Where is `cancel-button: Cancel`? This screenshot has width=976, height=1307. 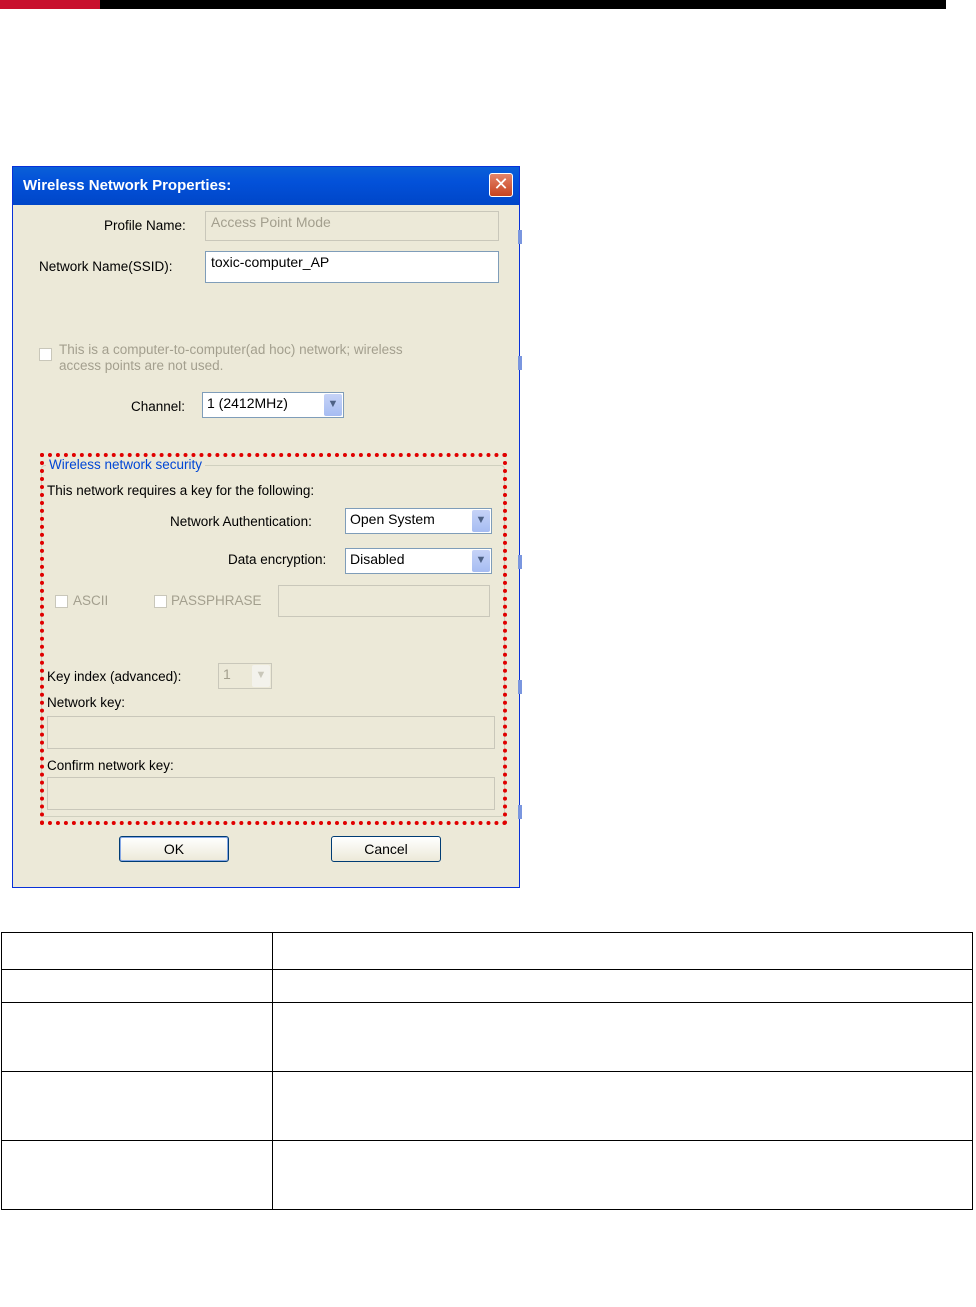 cancel-button: Cancel is located at coordinates (386, 849).